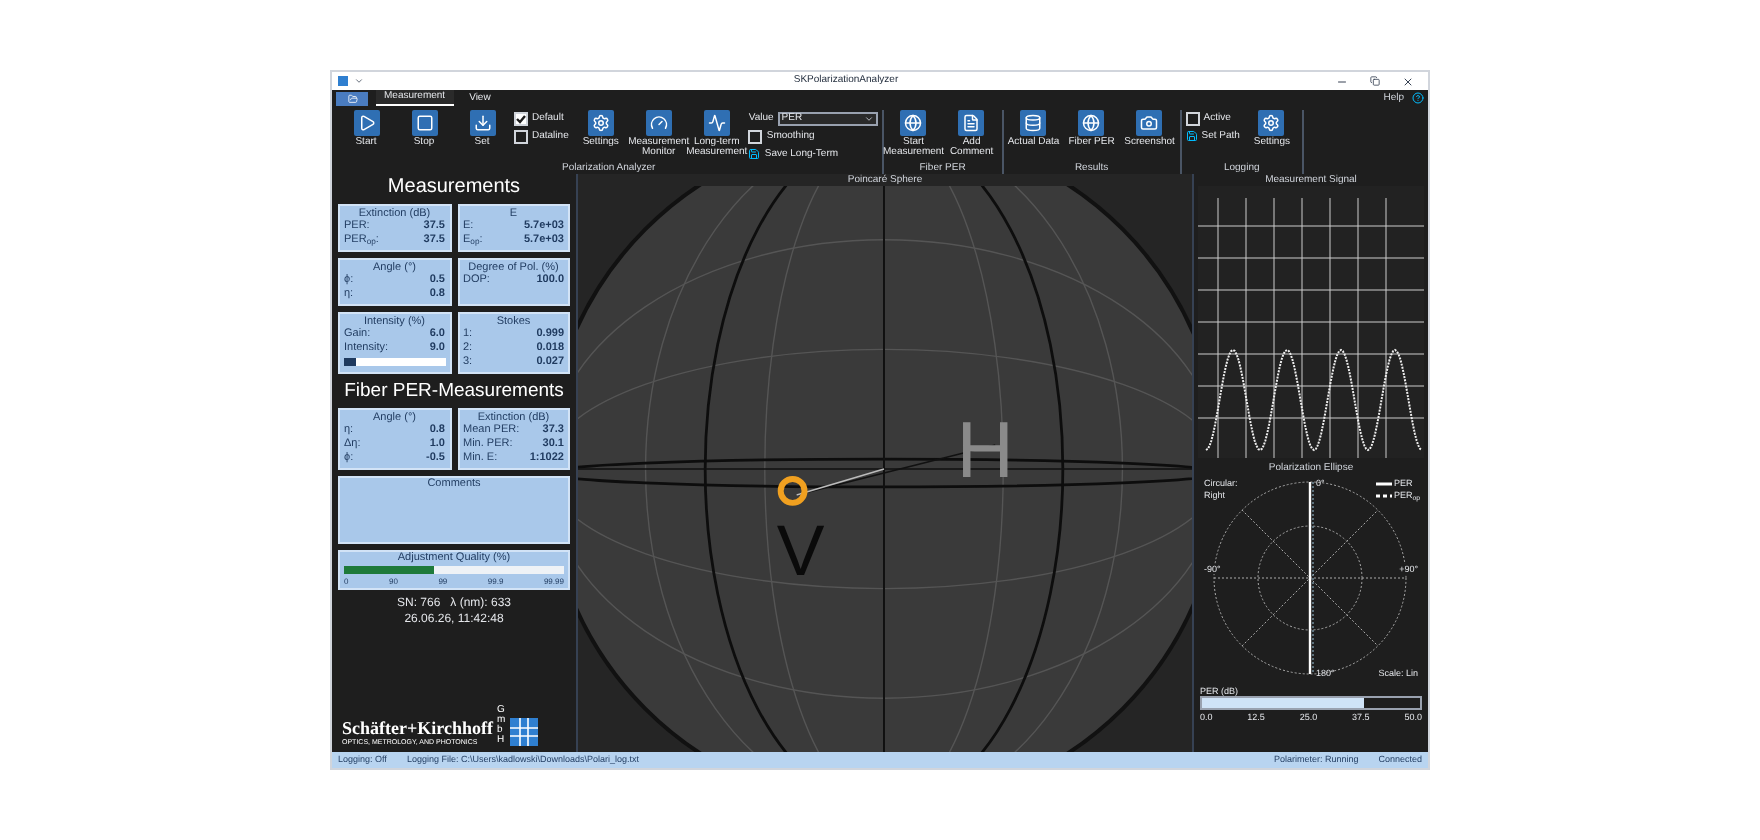  What do you see at coordinates (343, 81) in the screenshot?
I see `app-icon` at bounding box center [343, 81].